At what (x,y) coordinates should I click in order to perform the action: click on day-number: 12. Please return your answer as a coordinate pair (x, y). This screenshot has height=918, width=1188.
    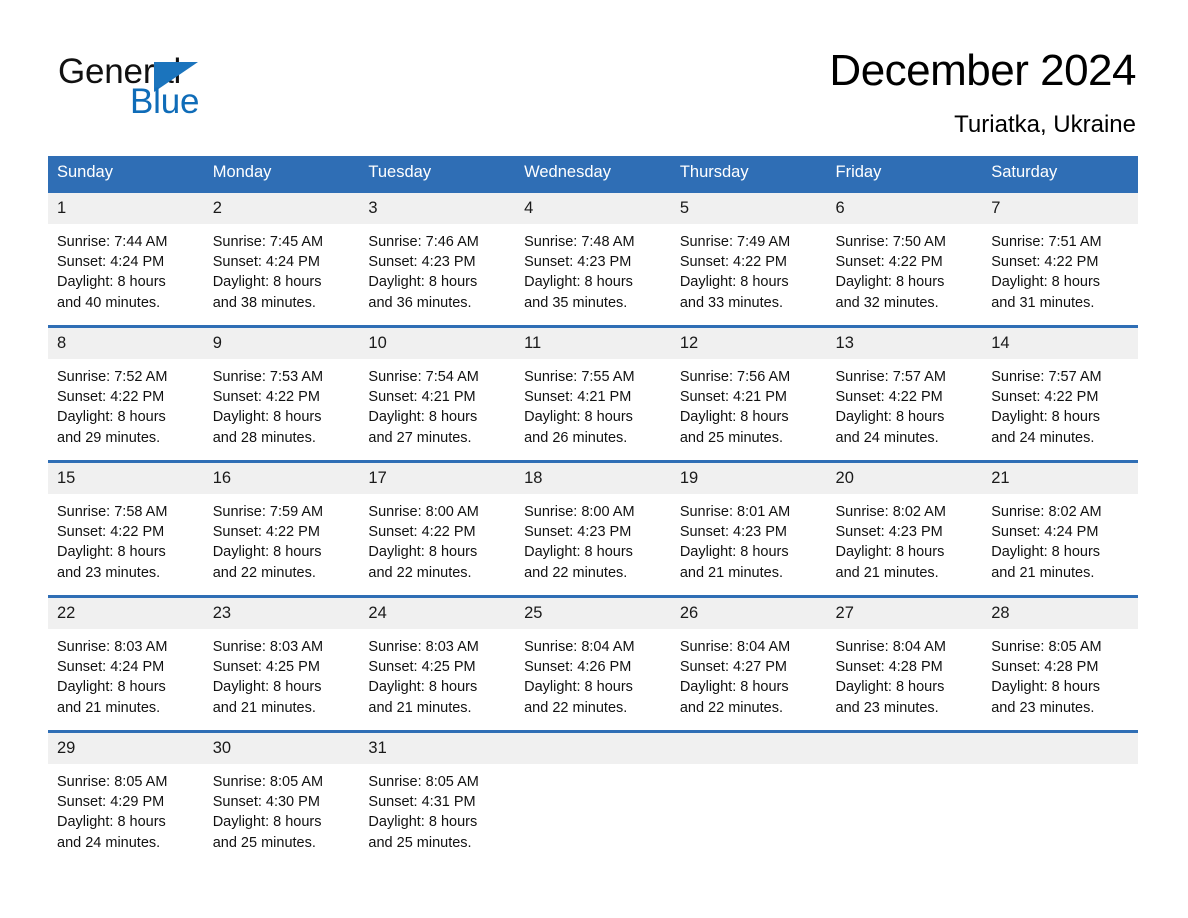
    Looking at the image, I should click on (748, 343).